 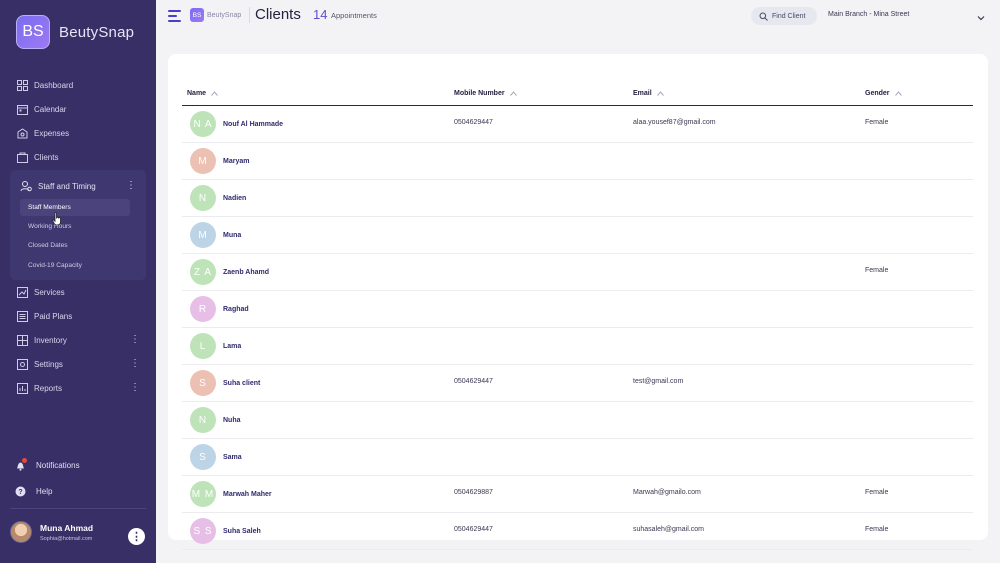 I want to click on column-header-email: Email, so click(x=648, y=93).